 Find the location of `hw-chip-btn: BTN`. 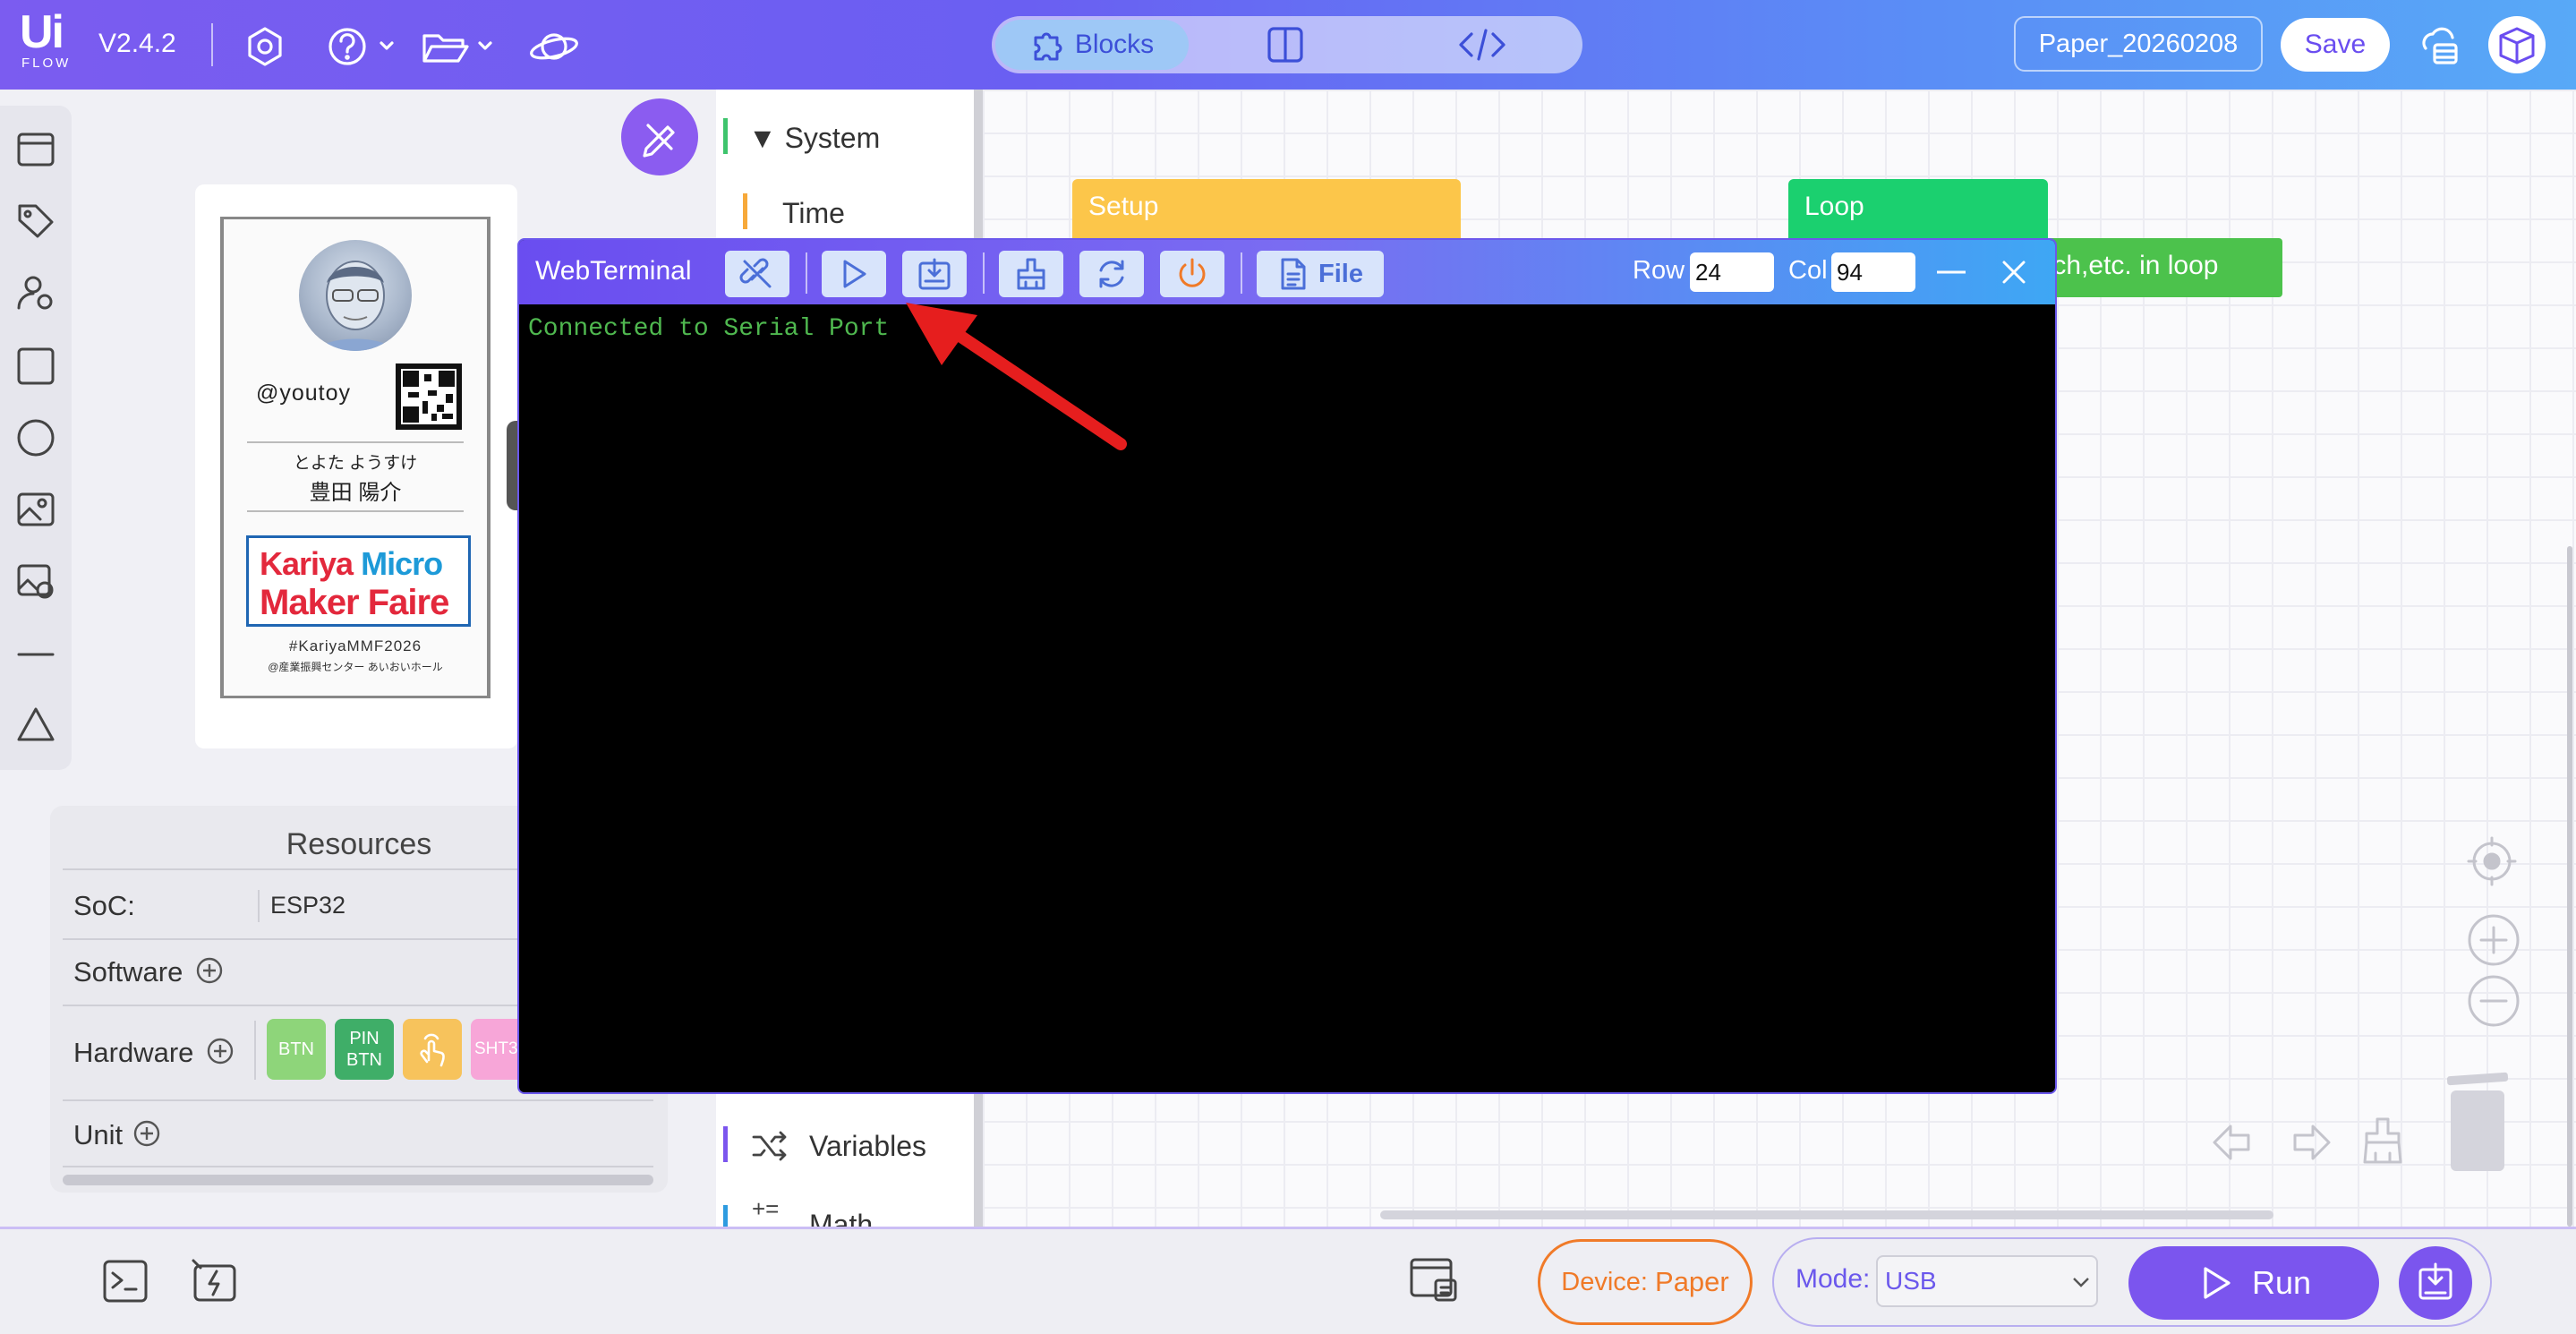

hw-chip-btn: BTN is located at coordinates (296, 1049).